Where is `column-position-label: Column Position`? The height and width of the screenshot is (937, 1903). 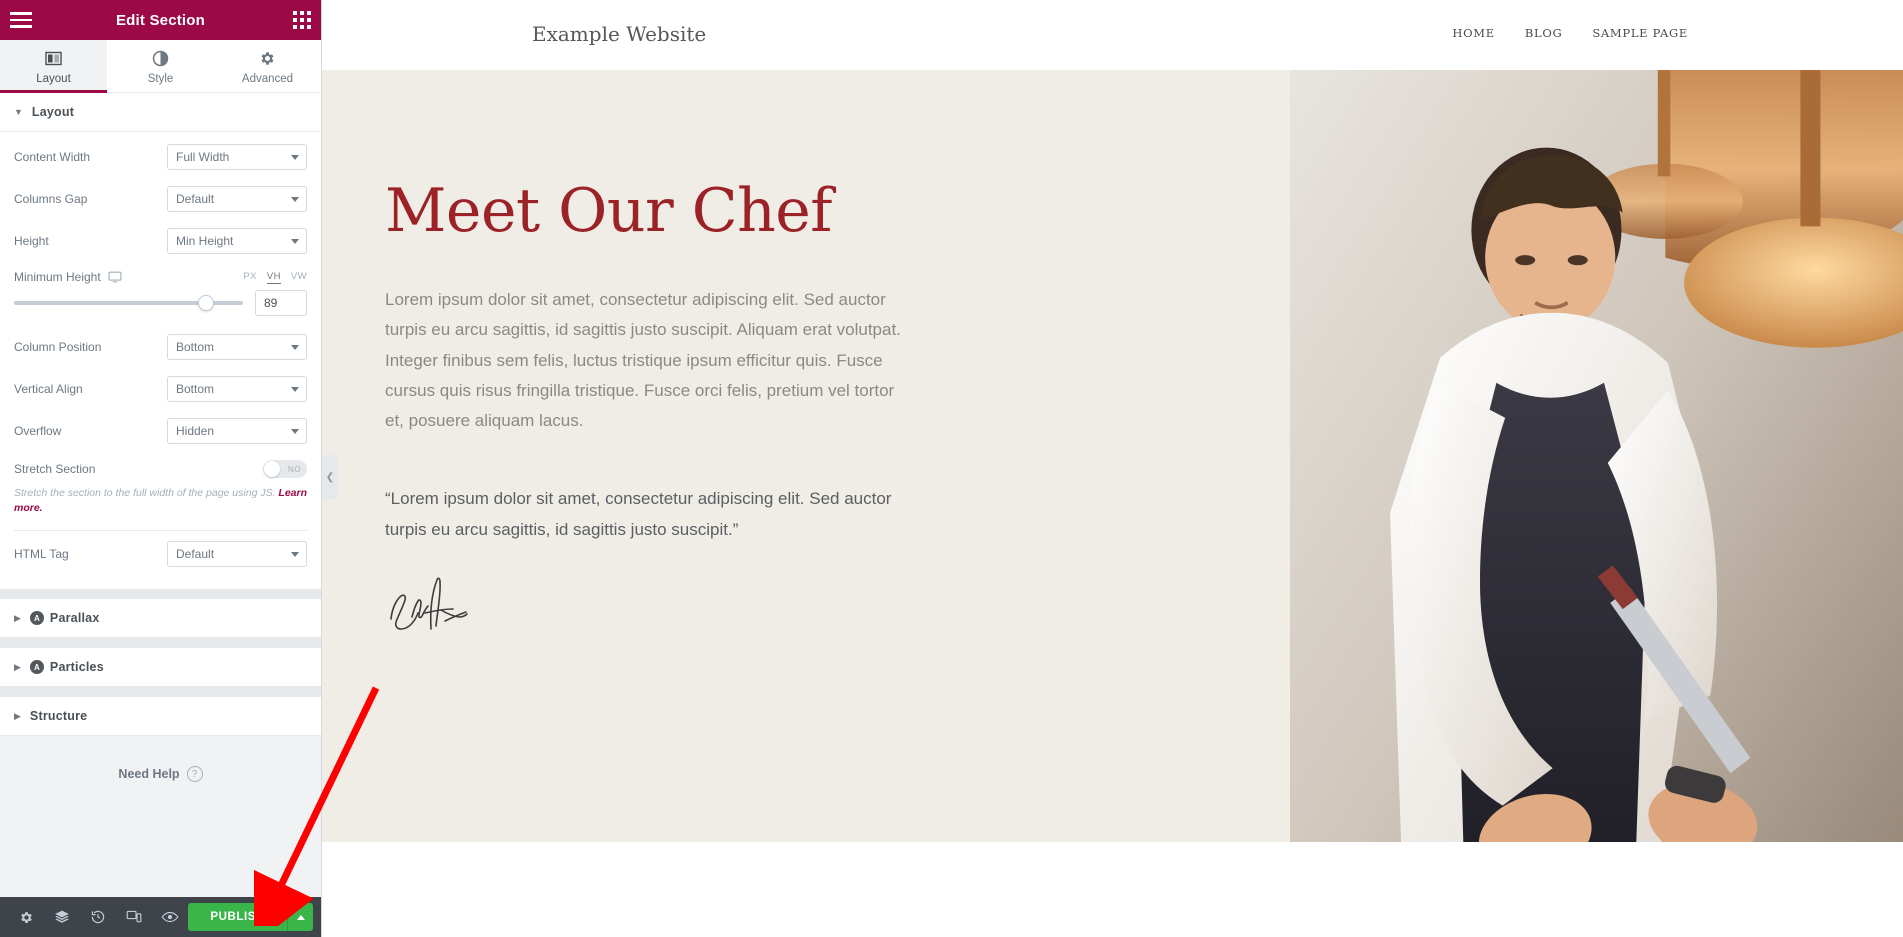
column-position-label: Column Position is located at coordinates (58, 347).